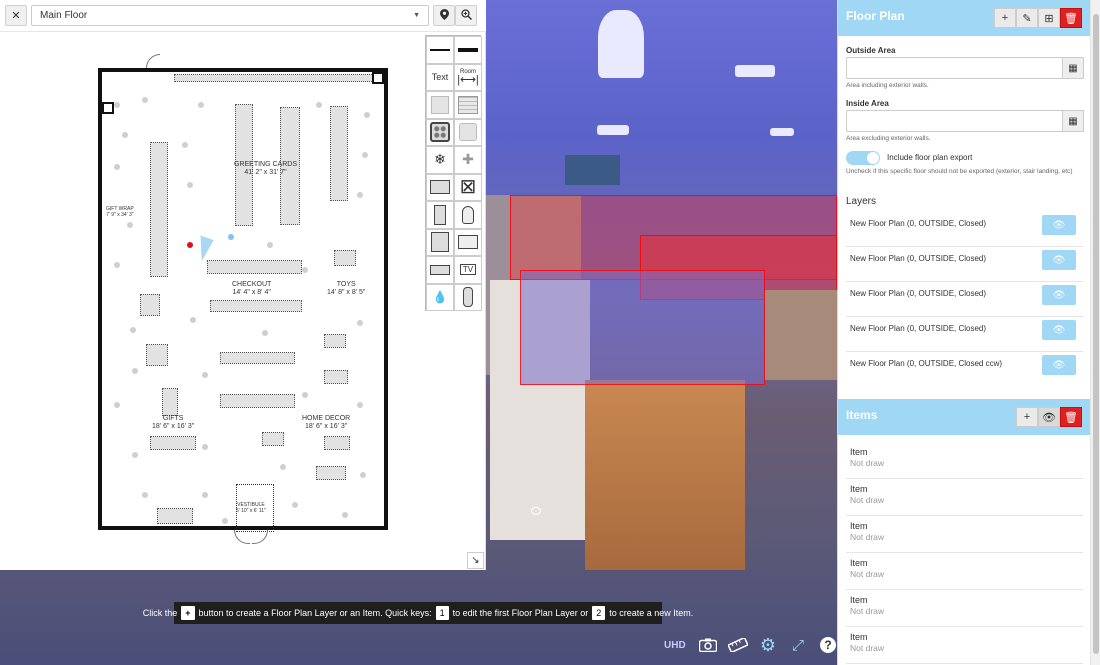  Describe the element at coordinates (863, 158) in the screenshot. I see `include-export-toggle` at that location.